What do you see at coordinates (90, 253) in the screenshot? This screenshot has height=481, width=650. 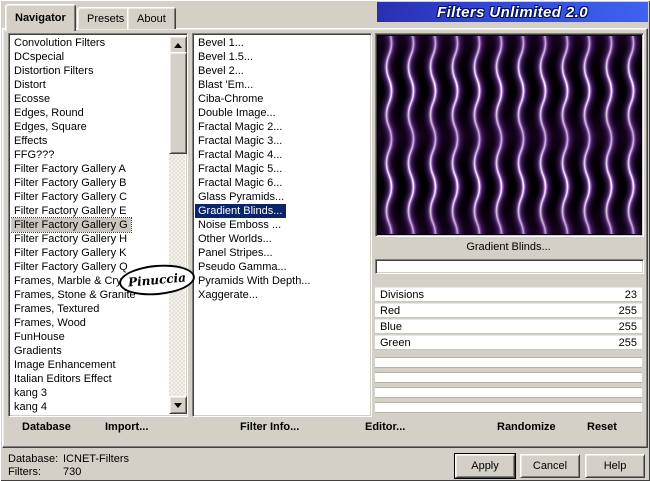 I see `category-item: Filter Factory Gallery K` at bounding box center [90, 253].